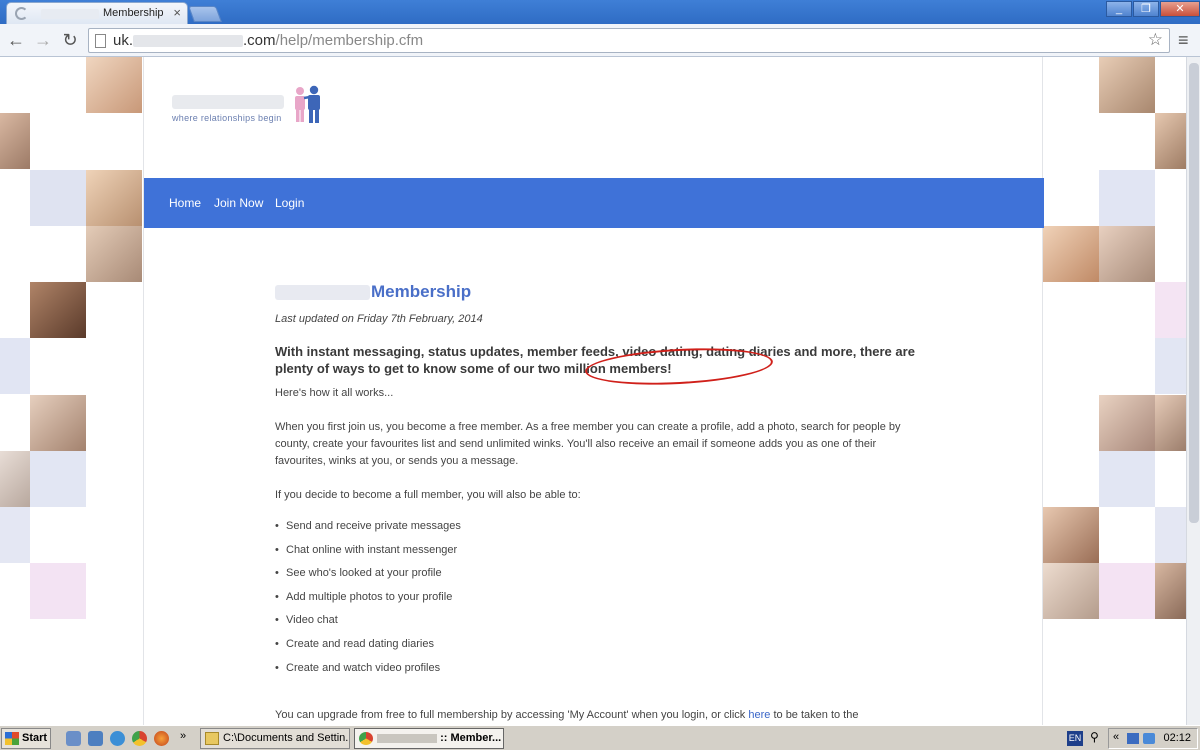 This screenshot has width=1200, height=750. What do you see at coordinates (161, 738) in the screenshot?
I see `firefox-icon` at bounding box center [161, 738].